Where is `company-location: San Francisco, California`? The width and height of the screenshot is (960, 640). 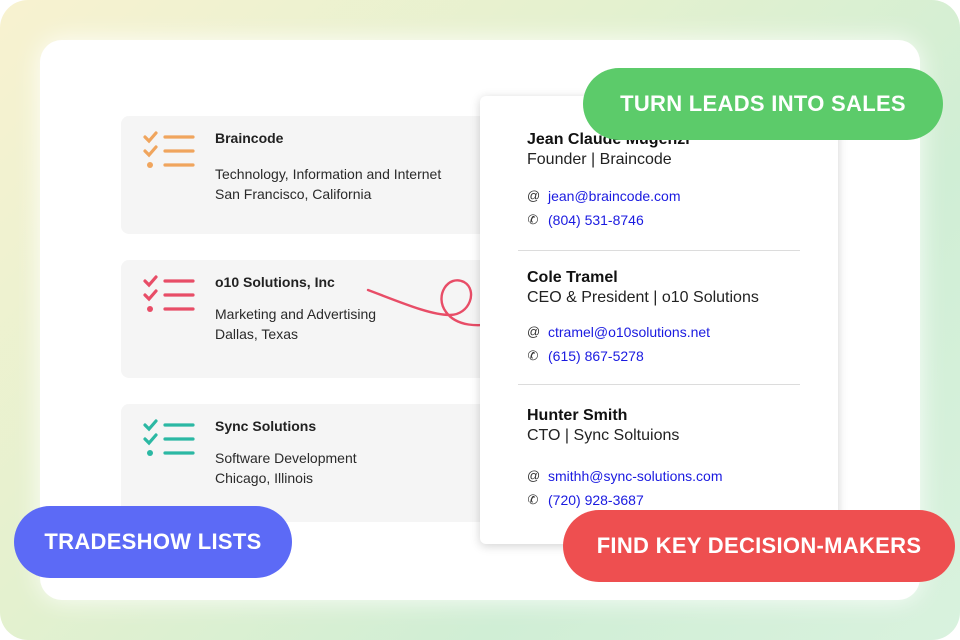
company-location: San Francisco, California is located at coordinates (293, 194).